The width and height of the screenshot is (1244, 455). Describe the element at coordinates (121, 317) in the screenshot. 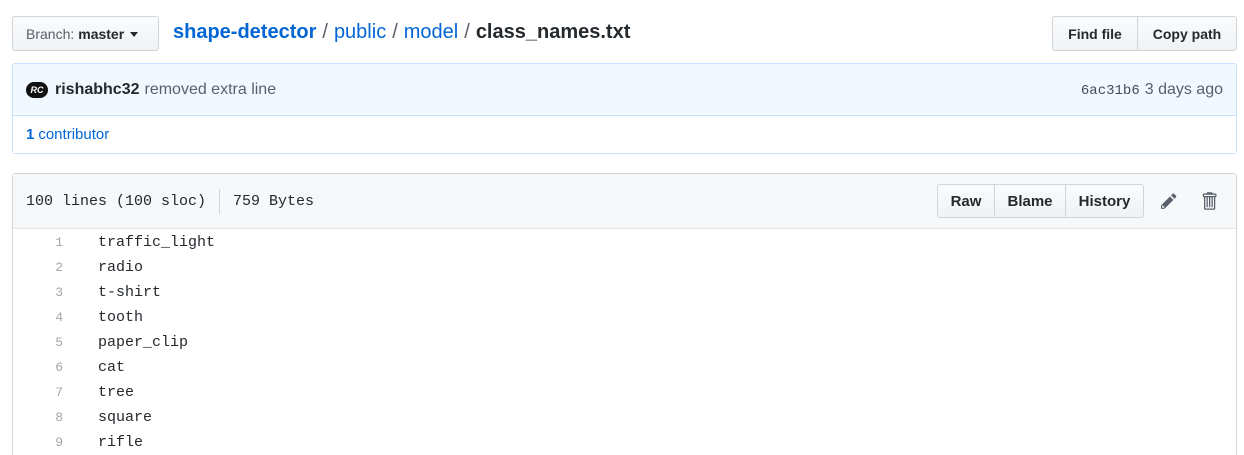

I see `line-content: tooth` at that location.